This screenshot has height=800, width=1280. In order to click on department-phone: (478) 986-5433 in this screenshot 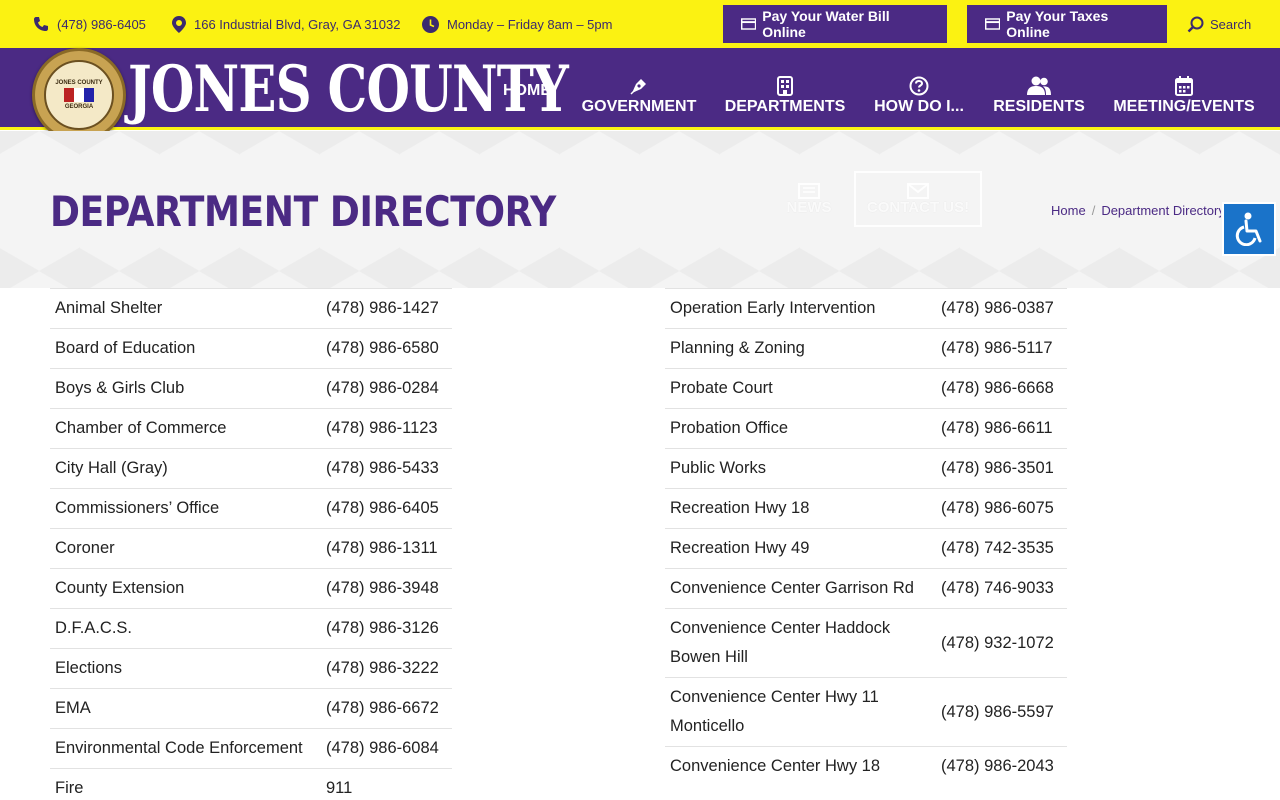, I will do `click(380, 468)`.